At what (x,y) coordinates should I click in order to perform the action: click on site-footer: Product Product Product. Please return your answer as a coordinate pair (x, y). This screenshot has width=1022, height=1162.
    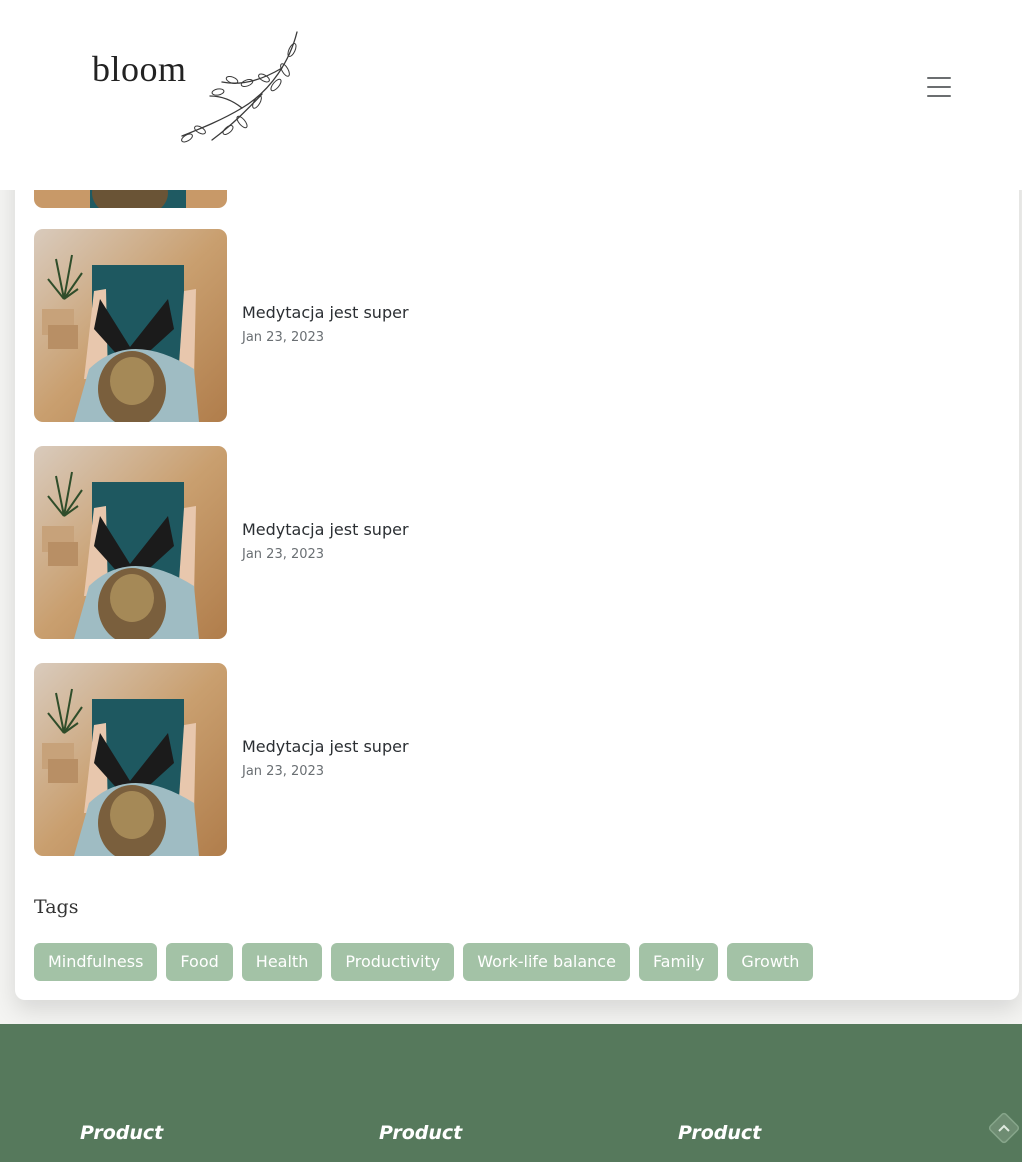
    Looking at the image, I should click on (511, 1093).